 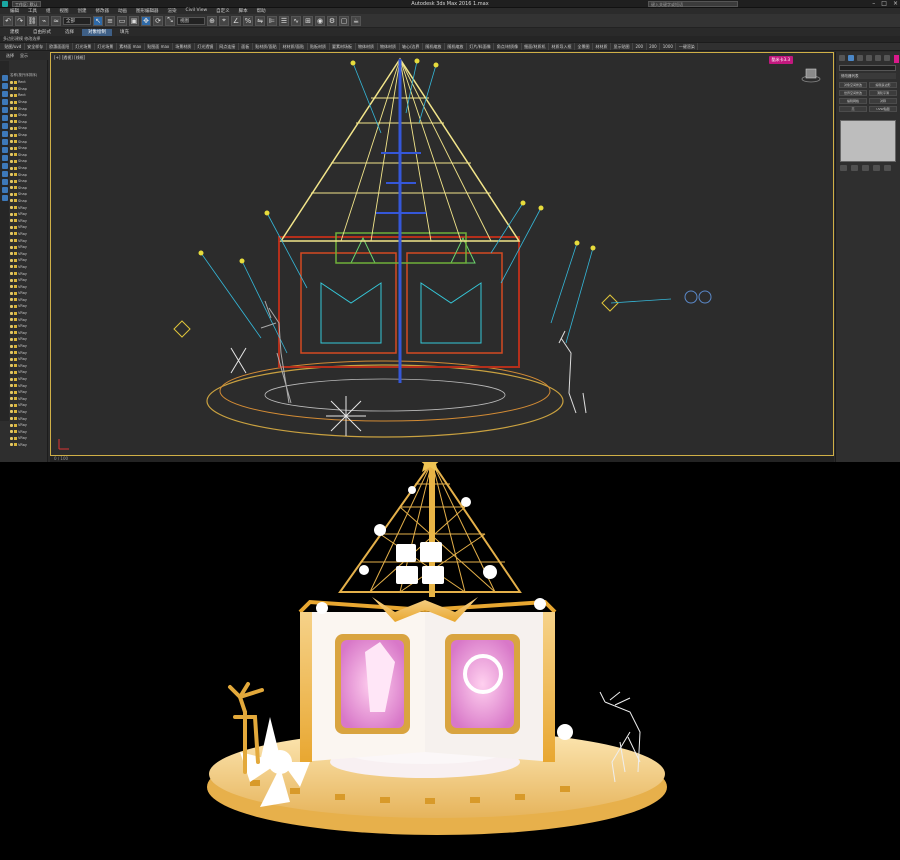 What do you see at coordinates (878, 58) in the screenshot?
I see `display-tab-icon` at bounding box center [878, 58].